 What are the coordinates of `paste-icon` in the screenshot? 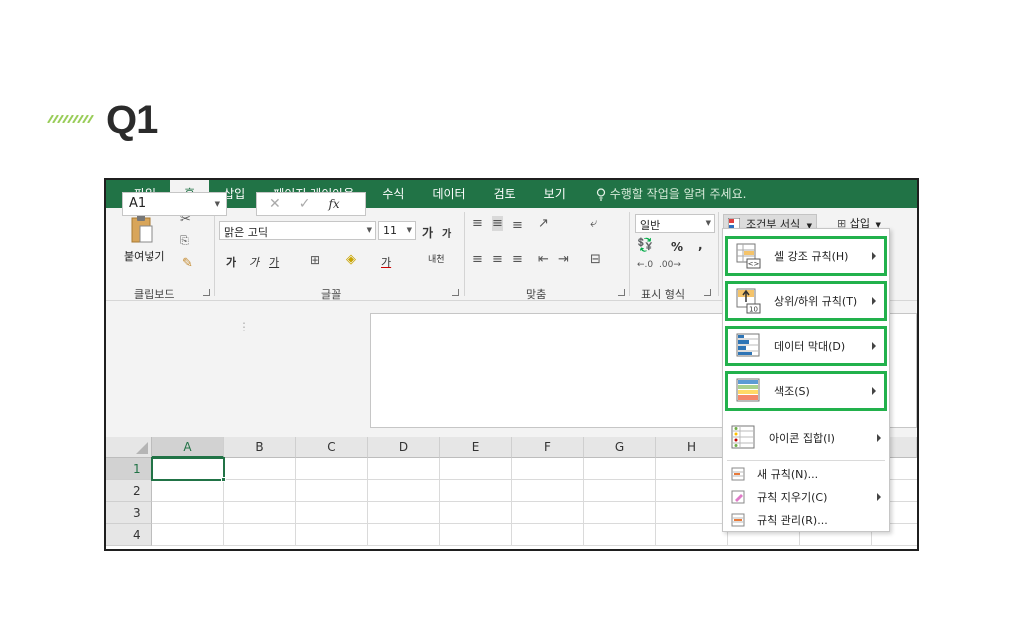 It's located at (142, 229).